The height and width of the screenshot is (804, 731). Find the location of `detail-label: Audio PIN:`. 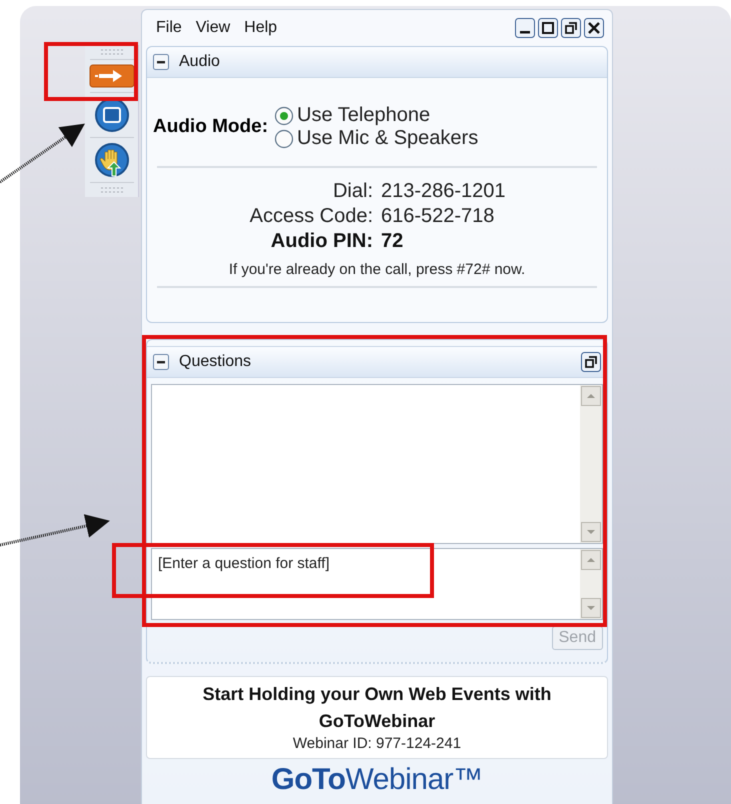

detail-label: Audio PIN: is located at coordinates (321, 241).